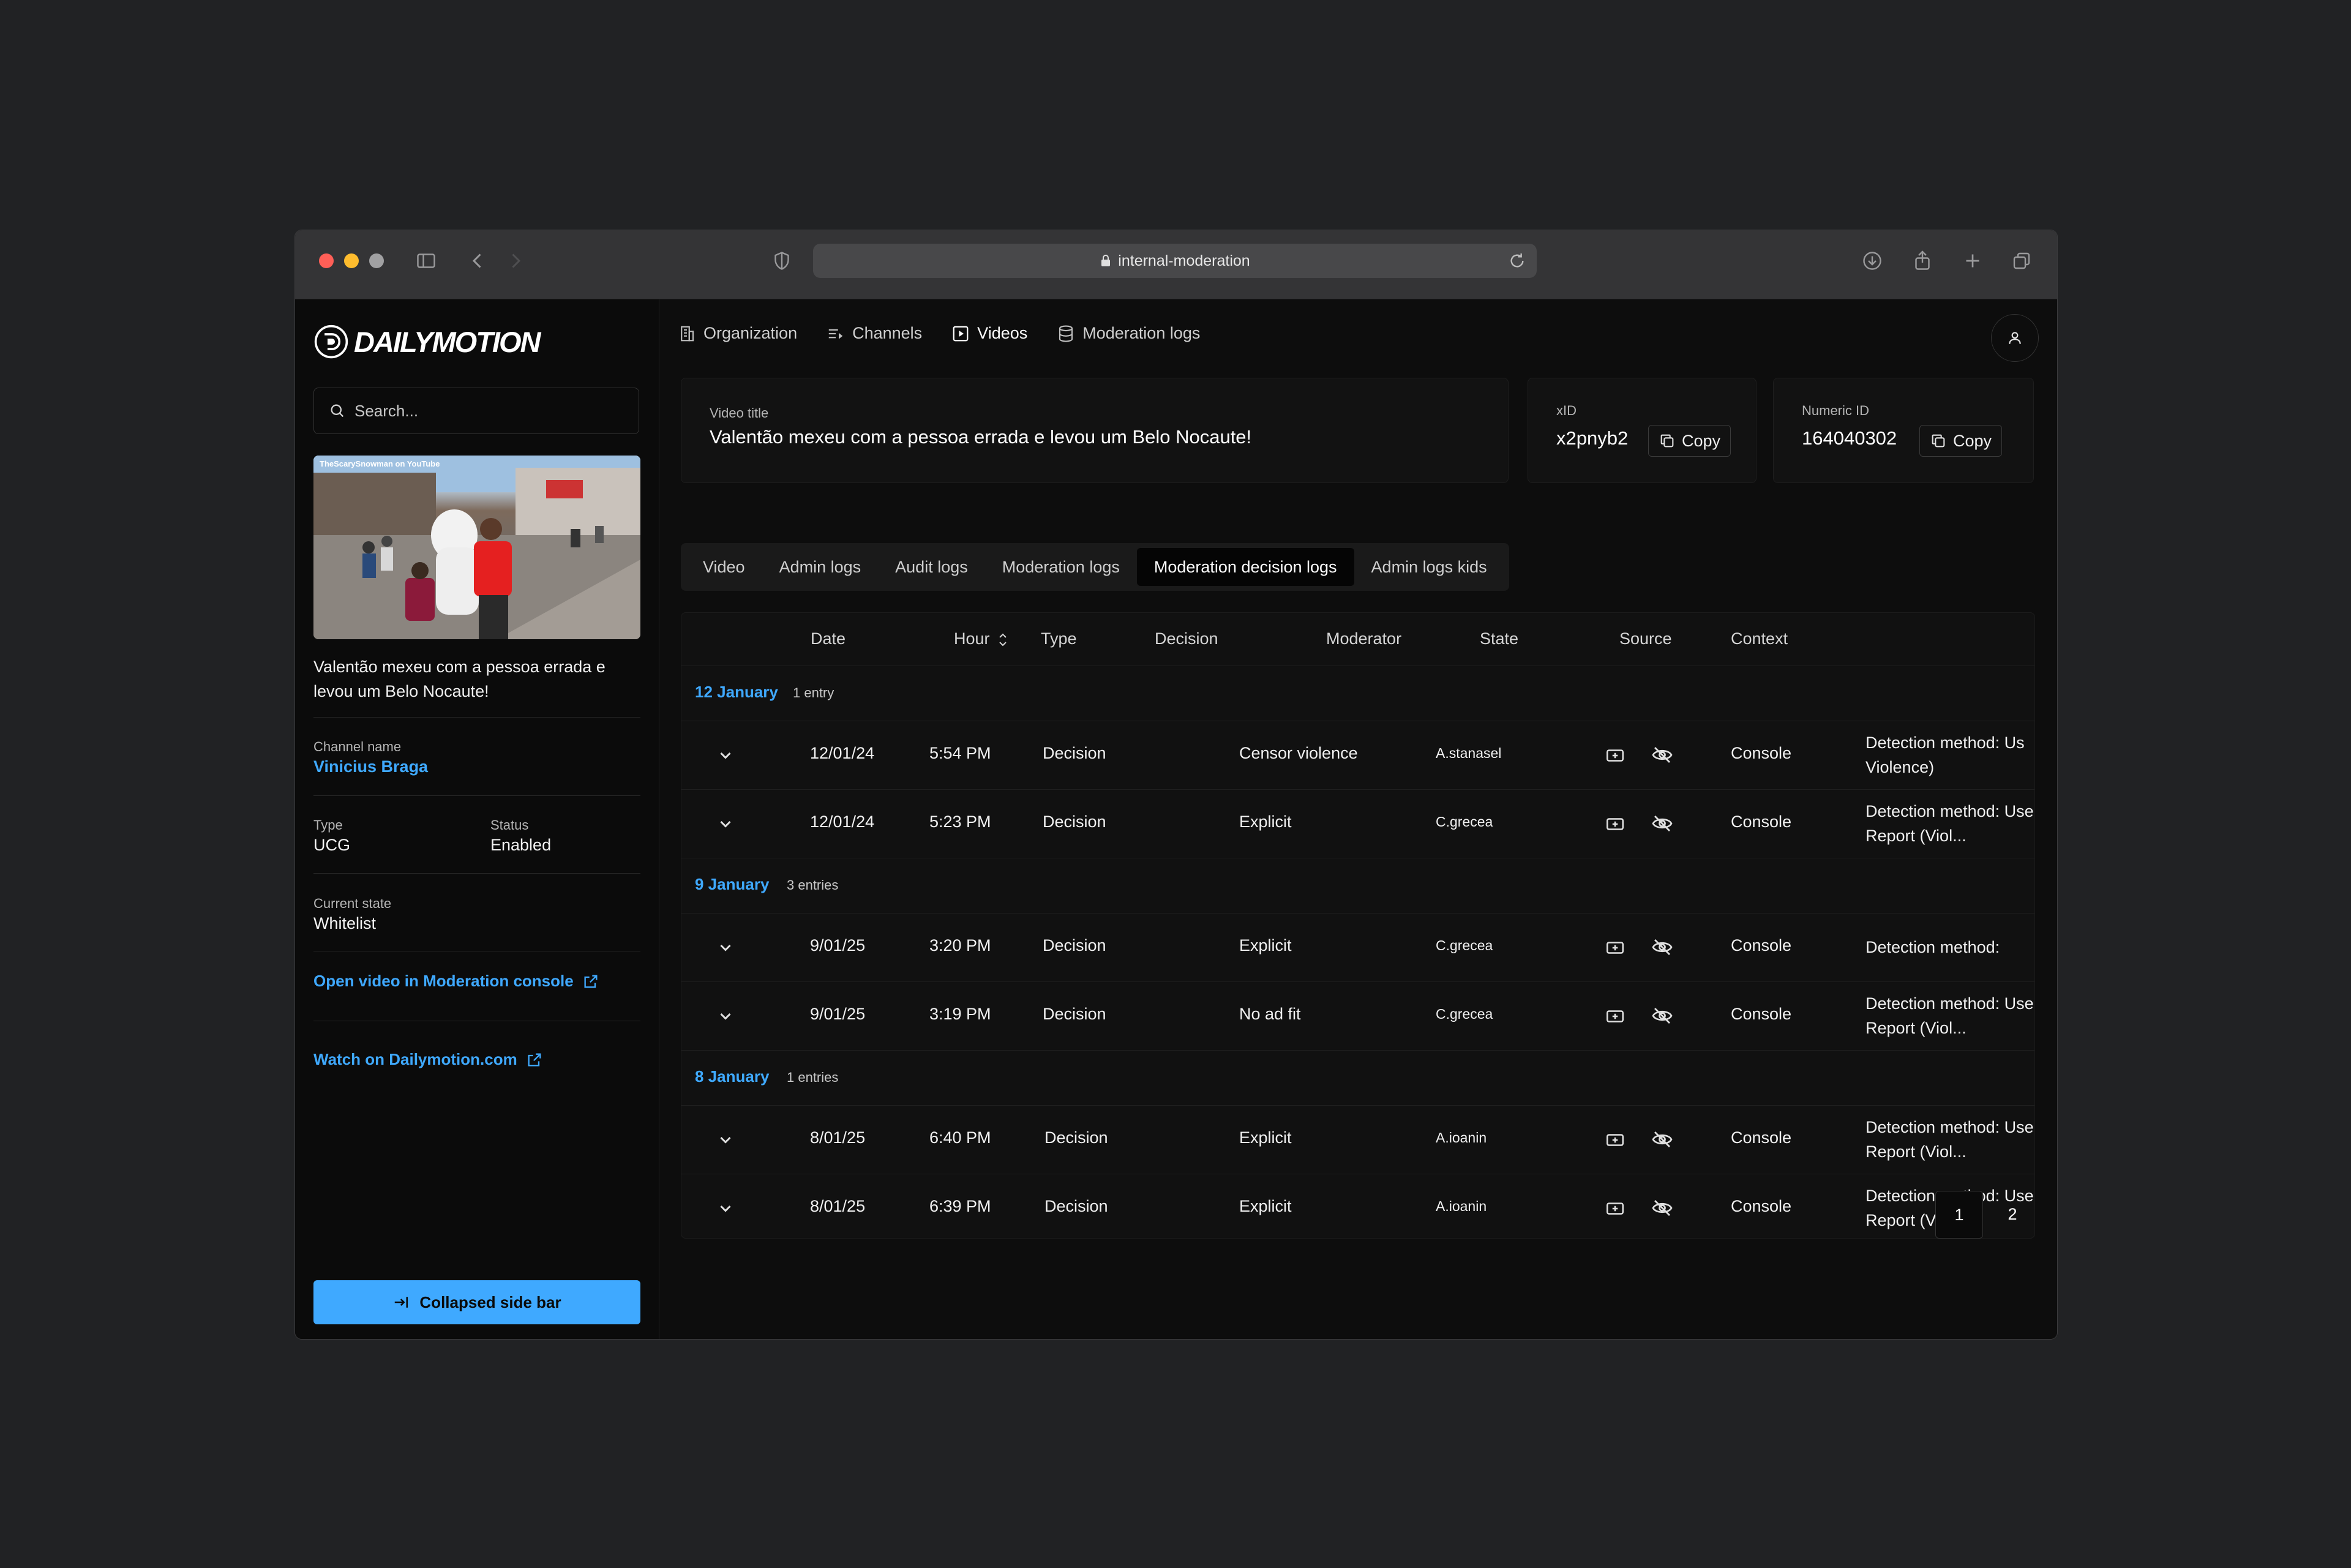 This screenshot has height=1568, width=2351. What do you see at coordinates (732, 1076) in the screenshot?
I see `group-date: 8 January` at bounding box center [732, 1076].